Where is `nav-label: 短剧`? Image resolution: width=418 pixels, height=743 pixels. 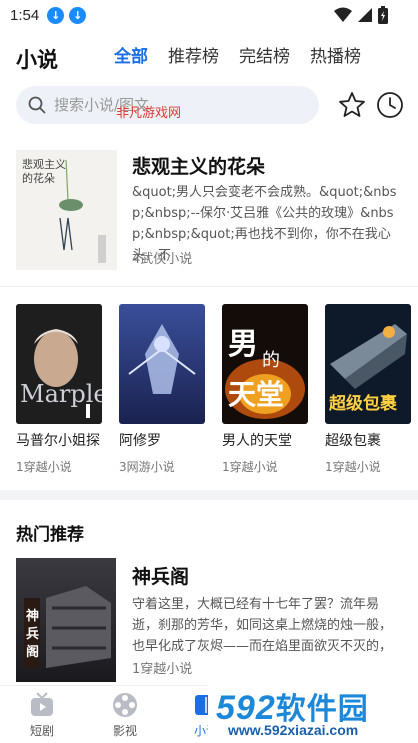 nav-label: 短剧 is located at coordinates (41, 731).